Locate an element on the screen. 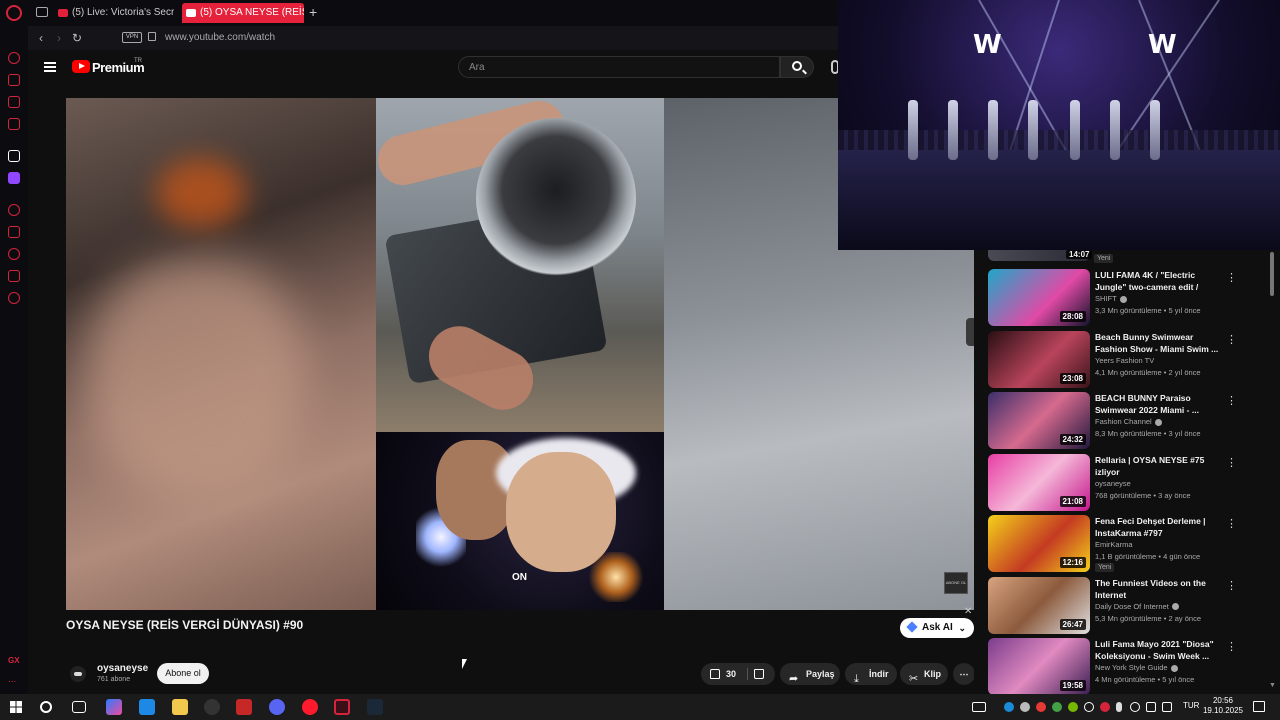 Image resolution: width=1280 pixels, height=720 pixels. player-icon is located at coordinates (14, 210).